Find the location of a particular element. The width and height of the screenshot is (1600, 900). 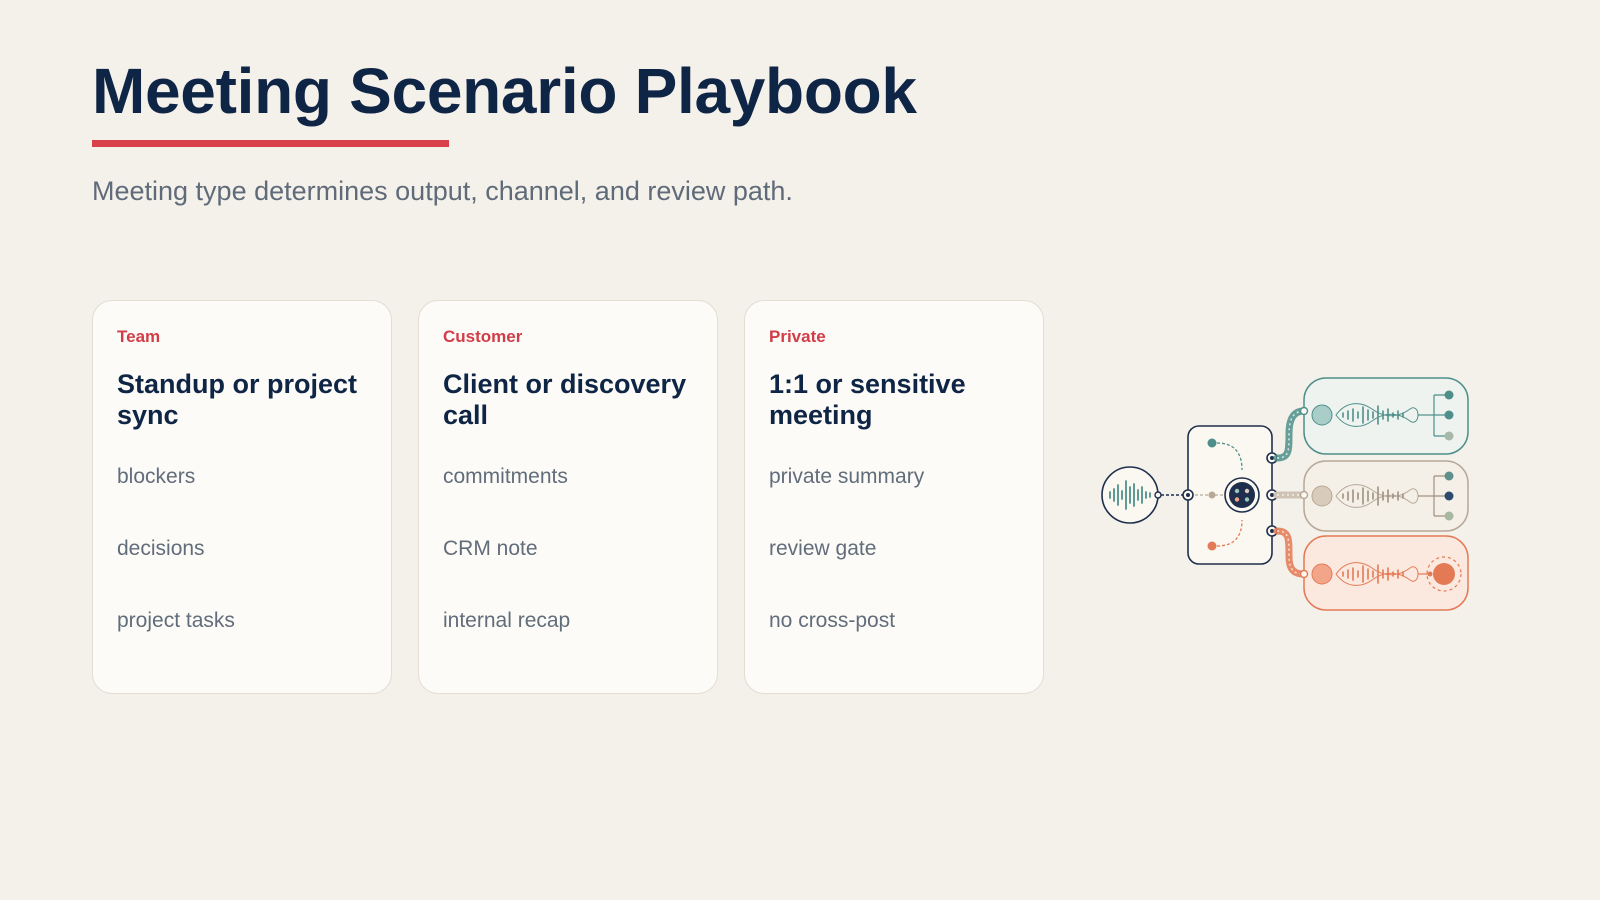

card-output-list: commitments CRM note internal recap is located at coordinates (506, 573).